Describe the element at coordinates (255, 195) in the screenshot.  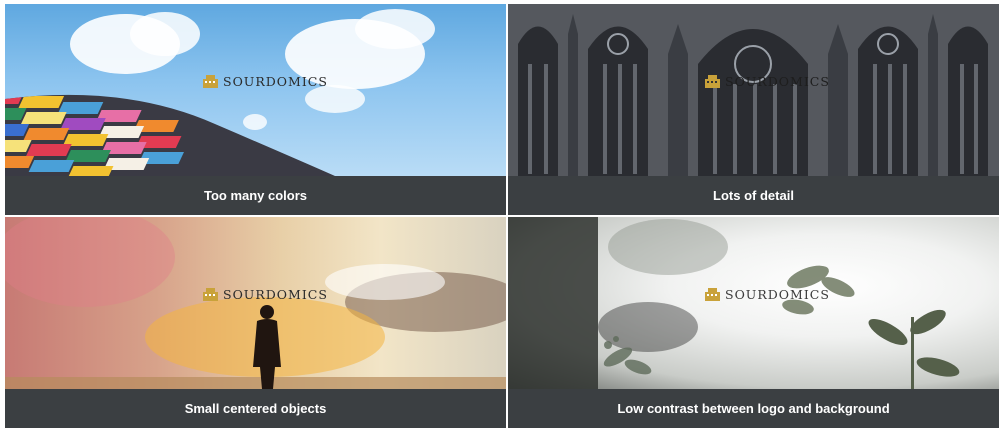
I see `card-caption: Too many colors` at that location.